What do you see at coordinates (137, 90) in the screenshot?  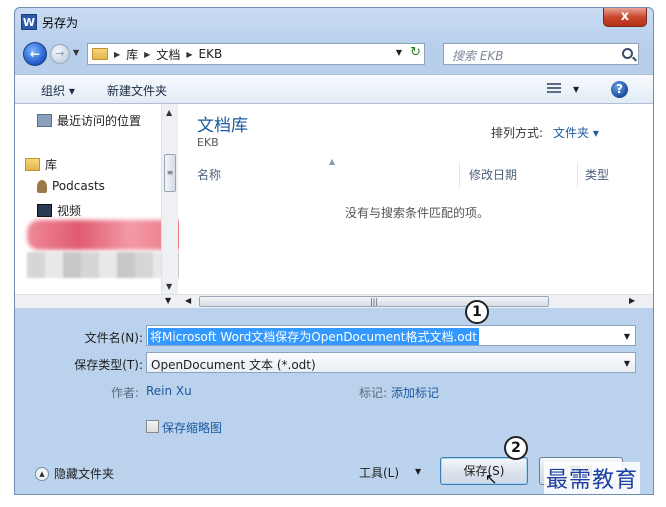 I see `new-folder-button: 新建文件夹` at bounding box center [137, 90].